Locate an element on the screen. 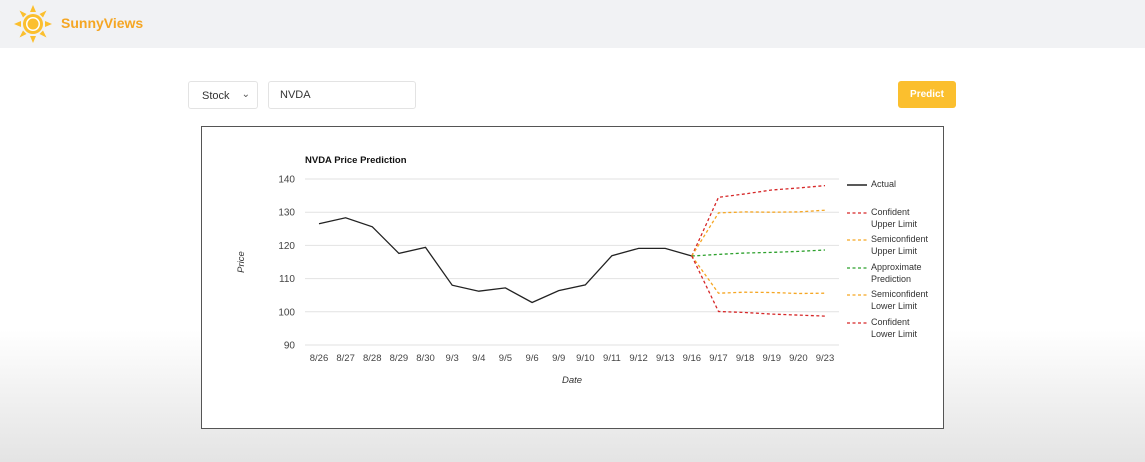 The width and height of the screenshot is (1145, 462). x-tick-label: 9/3 is located at coordinates (452, 358).